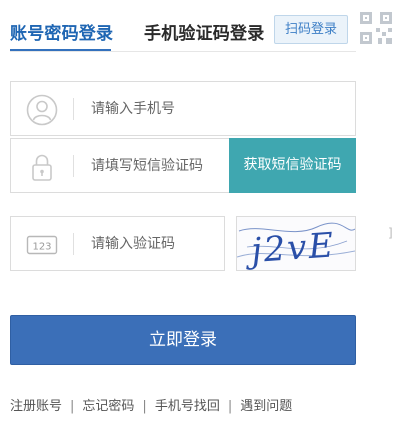 The width and height of the screenshot is (394, 426). Describe the element at coordinates (108, 406) in the screenshot. I see `forgot-password-link: 忘记密码` at that location.